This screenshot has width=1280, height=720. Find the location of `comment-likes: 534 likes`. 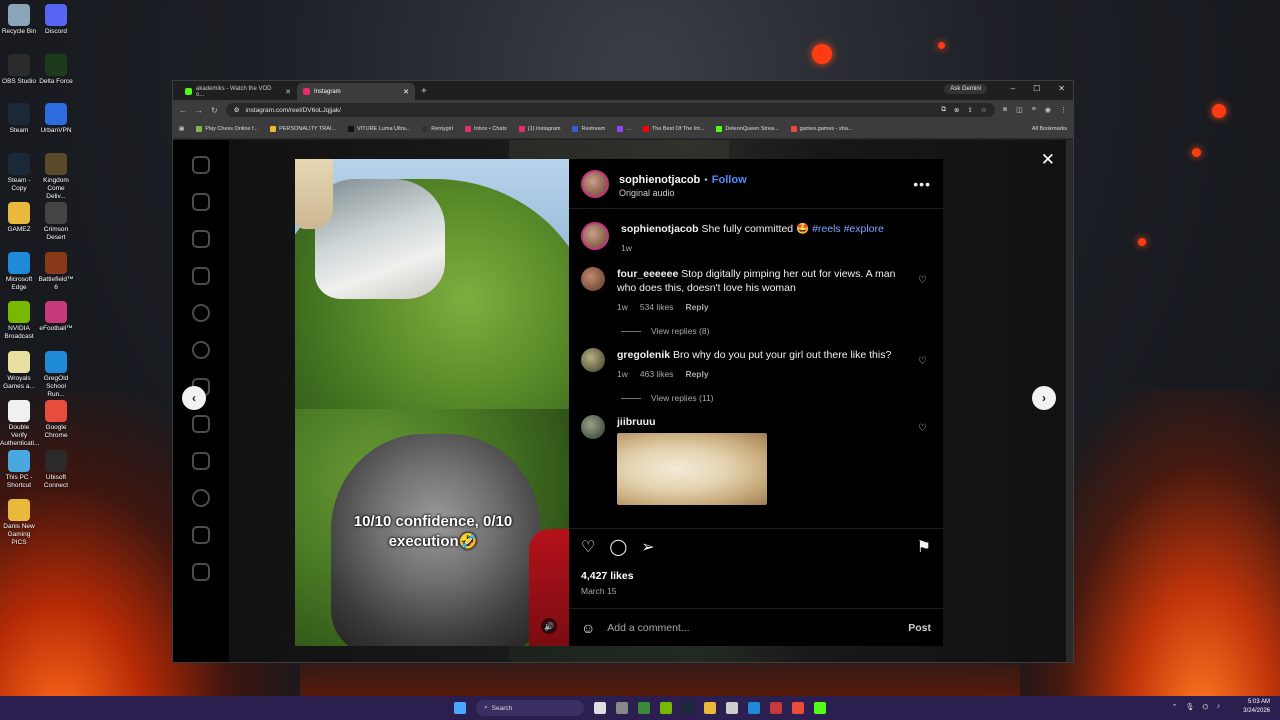

comment-likes: 534 likes is located at coordinates (657, 307).